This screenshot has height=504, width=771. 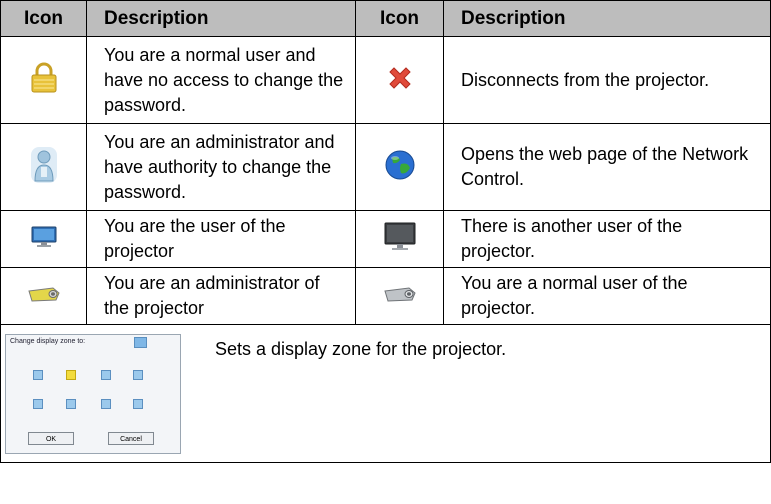 I want to click on display-zone-dialog-image: Change display zone to: OK Cancel, so click(x=93, y=394).